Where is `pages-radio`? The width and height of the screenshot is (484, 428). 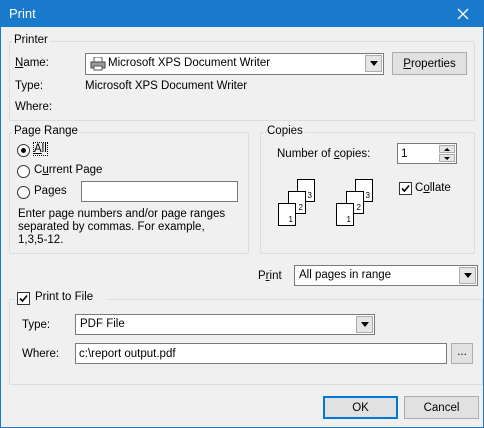
pages-radio is located at coordinates (23, 192).